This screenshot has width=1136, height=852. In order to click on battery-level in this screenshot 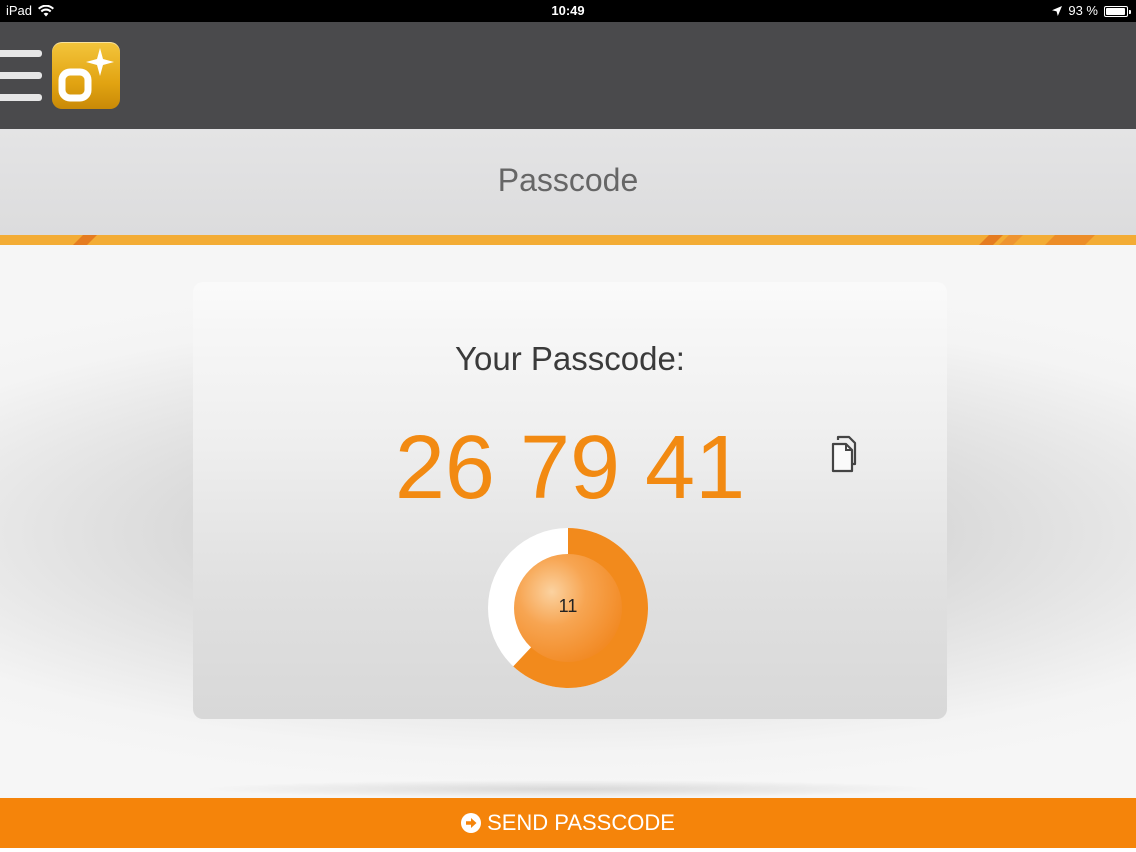, I will do `click(1115, 11)`.